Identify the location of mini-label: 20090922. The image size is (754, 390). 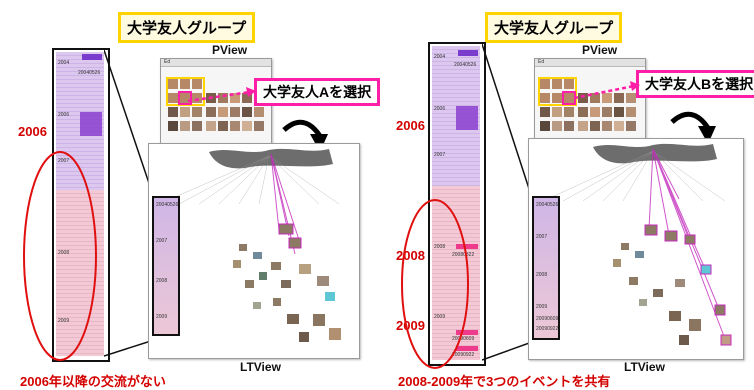
(547, 329).